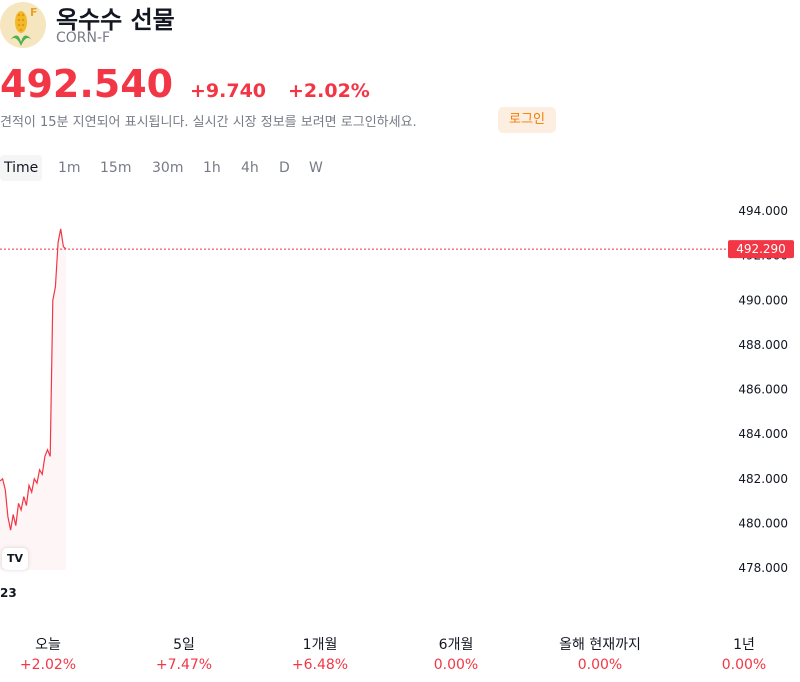 Image resolution: width=800 pixels, height=682 pixels. I want to click on y-tick-label: 480.000, so click(763, 523).